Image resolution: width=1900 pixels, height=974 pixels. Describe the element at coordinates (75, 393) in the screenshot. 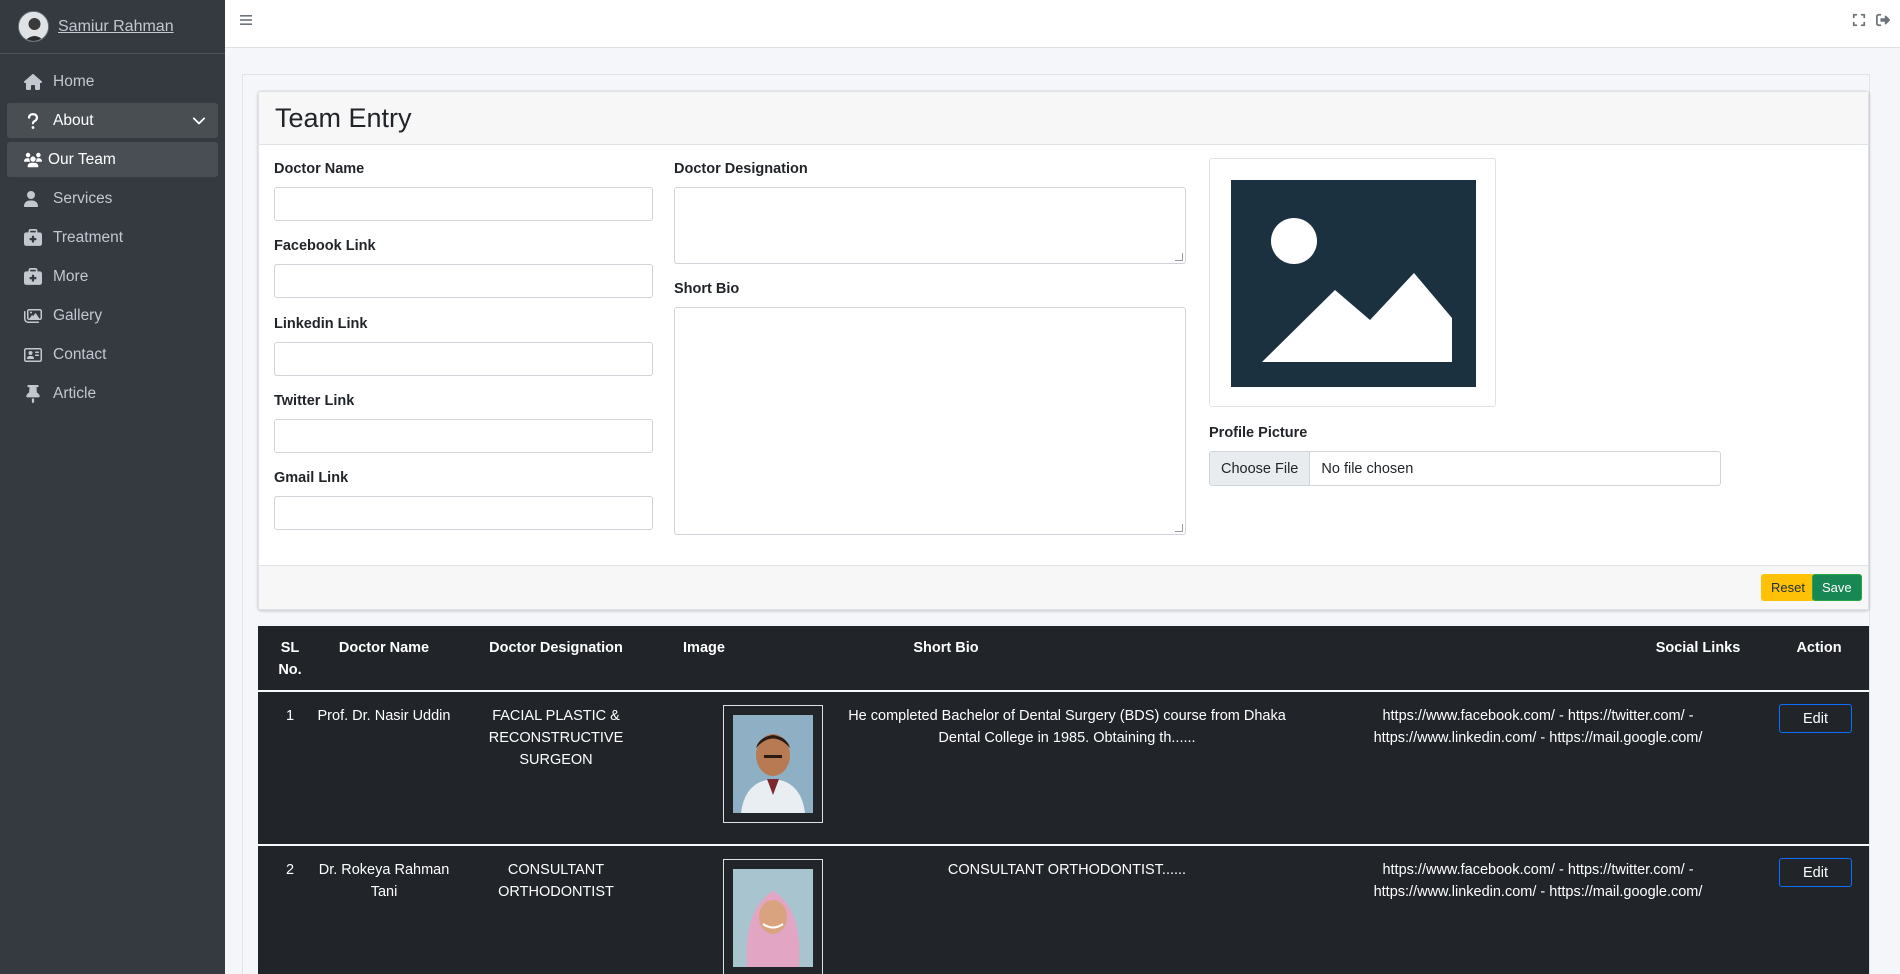

I see `sidebar-item-label: Article` at that location.